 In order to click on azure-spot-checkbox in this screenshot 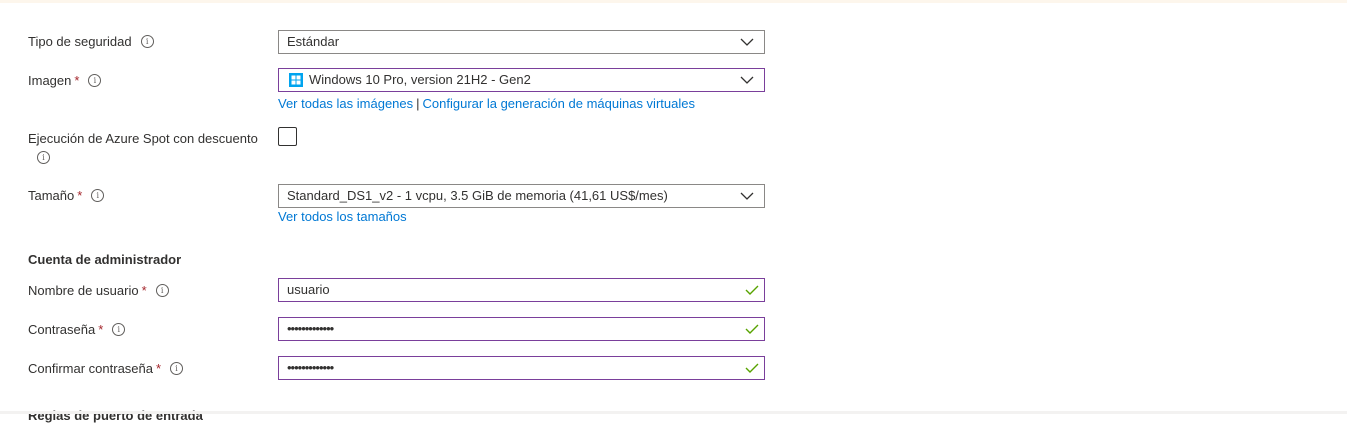, I will do `click(287, 136)`.